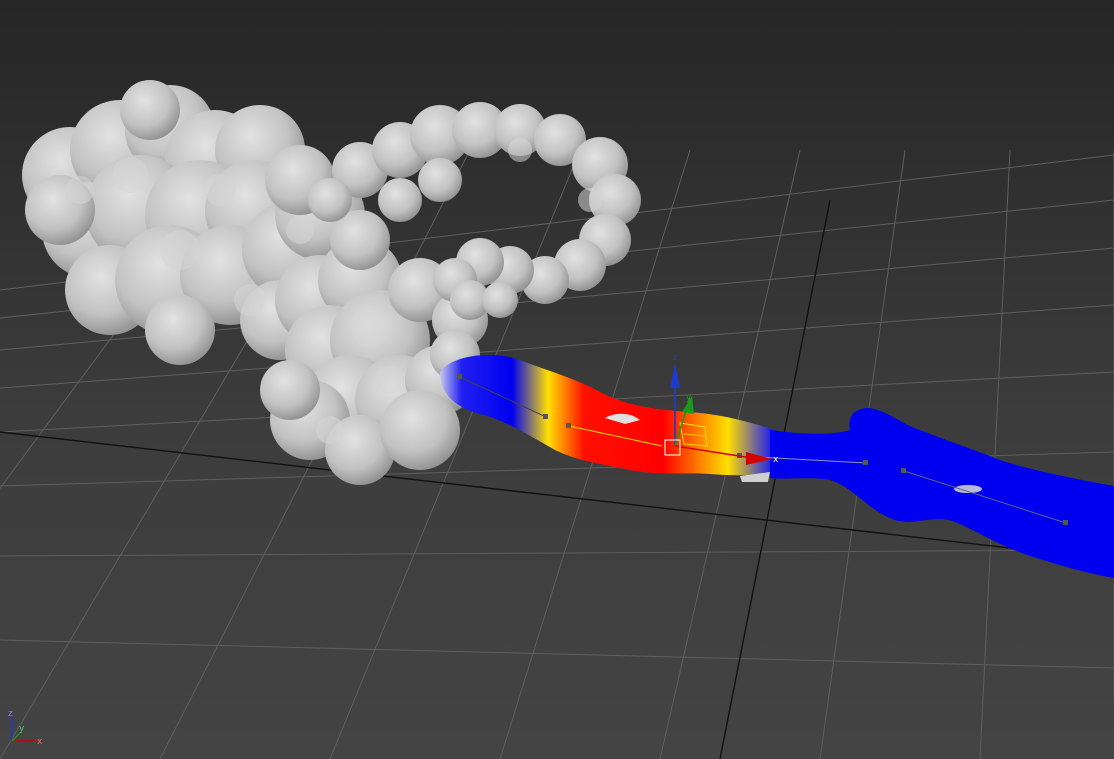 This screenshot has width=1114, height=759. I want to click on triad-y-label: y, so click(22, 729).